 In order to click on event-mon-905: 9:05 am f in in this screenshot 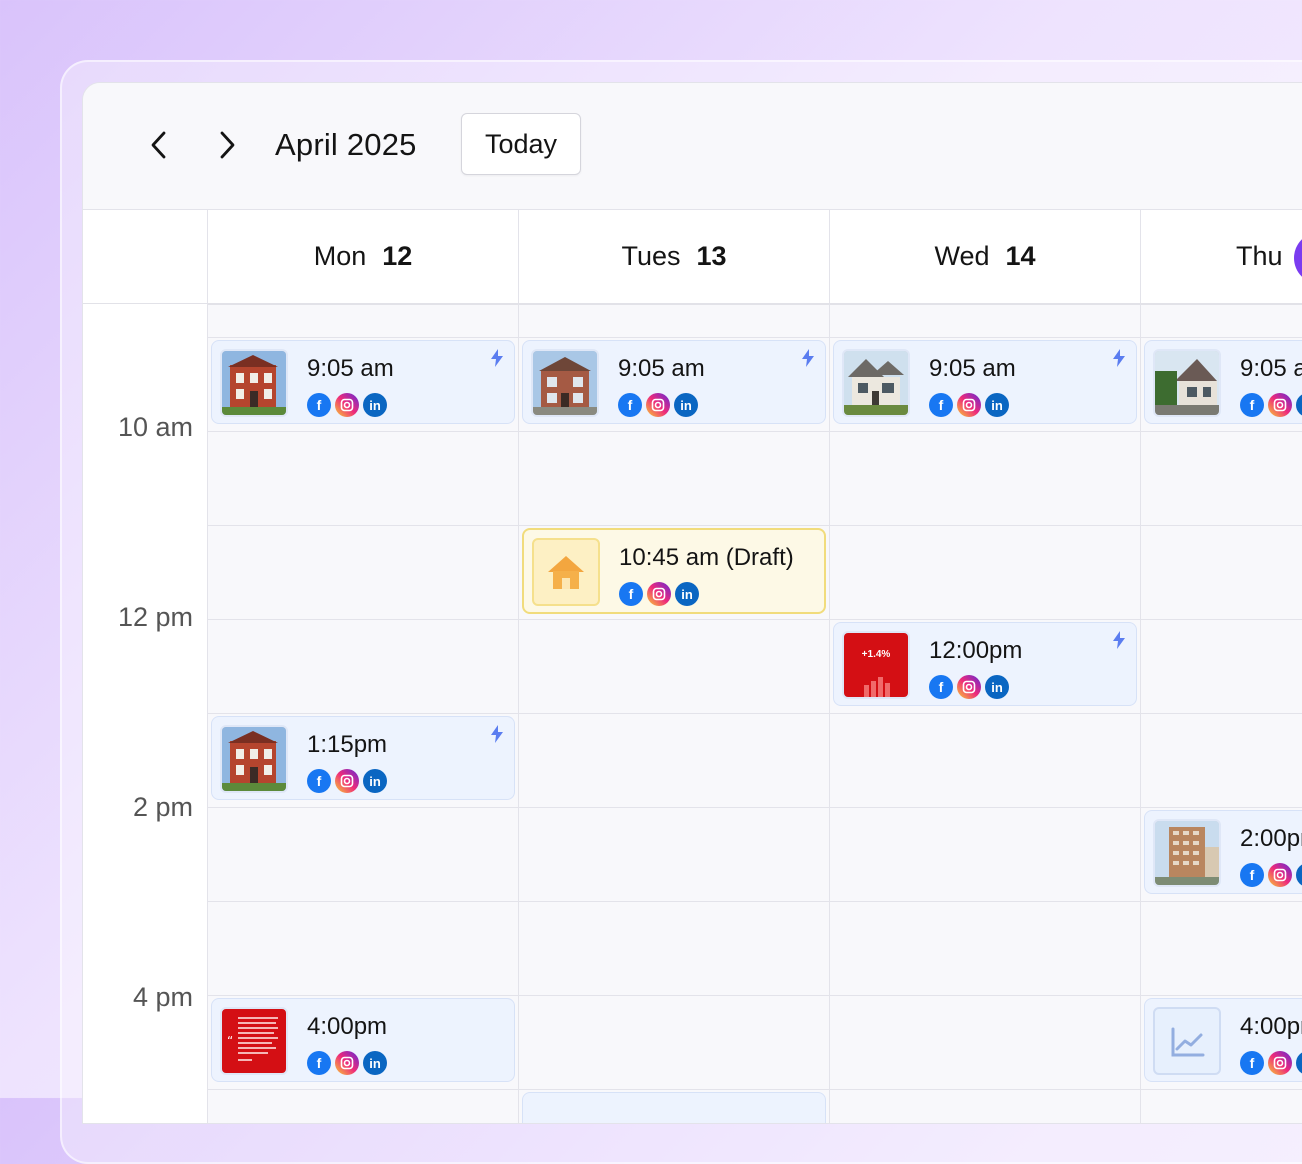, I will do `click(363, 382)`.